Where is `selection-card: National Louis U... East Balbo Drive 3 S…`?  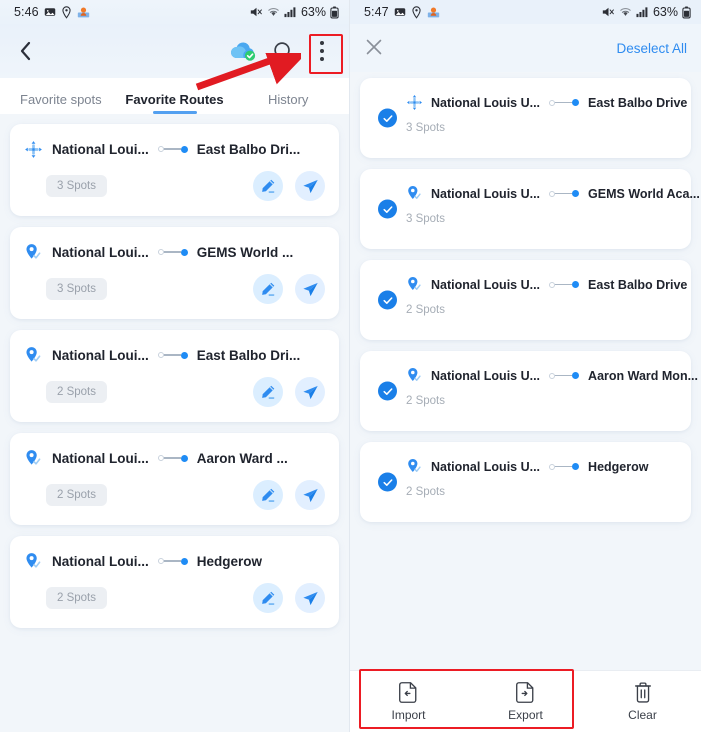
selection-card: National Louis U... East Balbo Drive 3 S… is located at coordinates (525, 118).